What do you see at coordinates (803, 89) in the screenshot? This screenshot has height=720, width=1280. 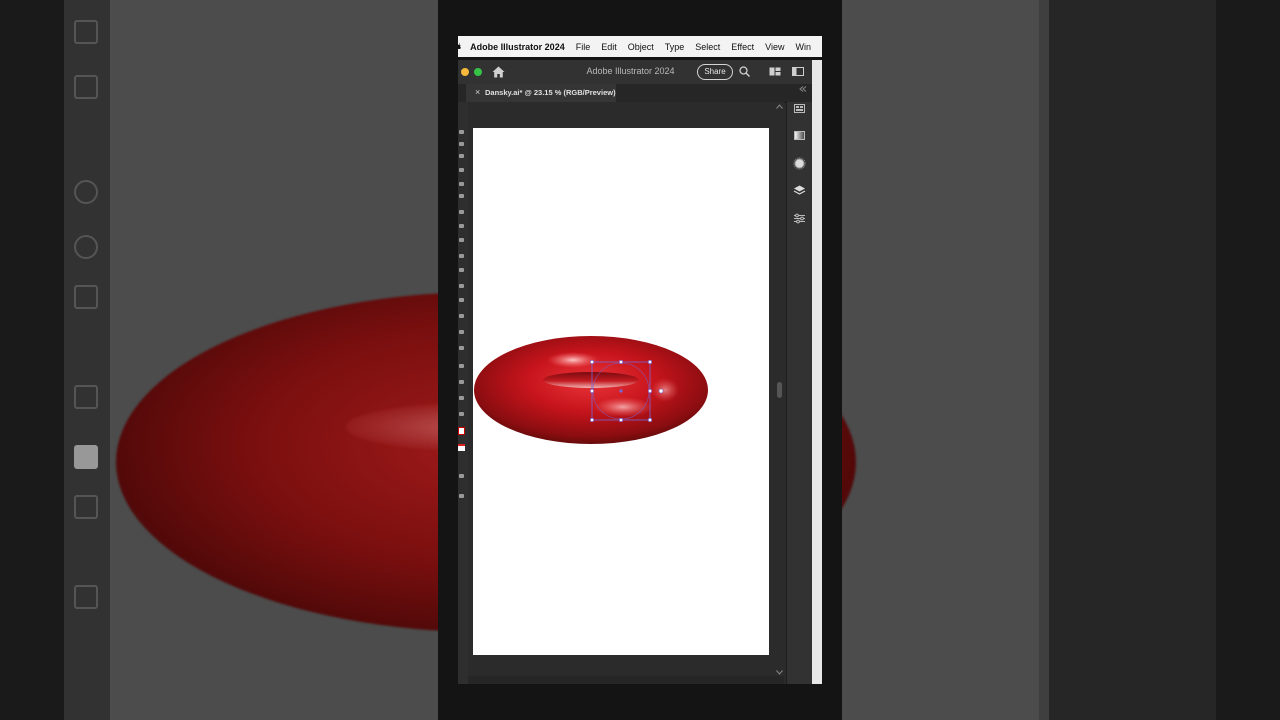 I see `collapse-panels-icon` at bounding box center [803, 89].